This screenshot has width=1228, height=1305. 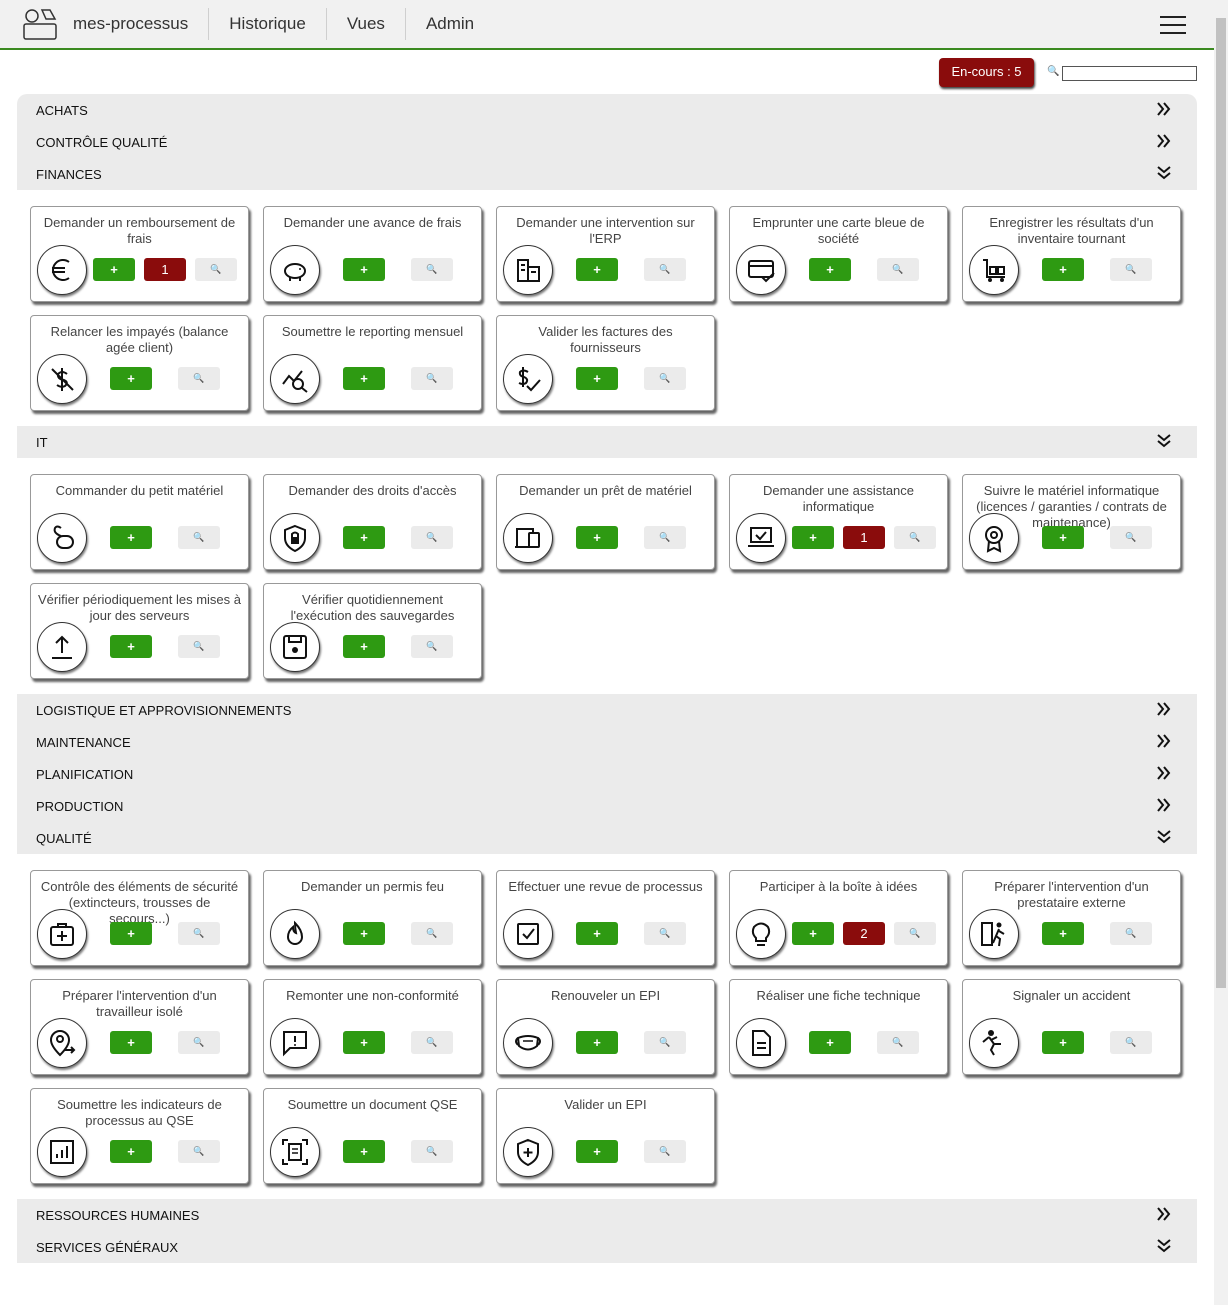 I want to click on category-planification: PLANIFICATION, so click(x=607, y=774).